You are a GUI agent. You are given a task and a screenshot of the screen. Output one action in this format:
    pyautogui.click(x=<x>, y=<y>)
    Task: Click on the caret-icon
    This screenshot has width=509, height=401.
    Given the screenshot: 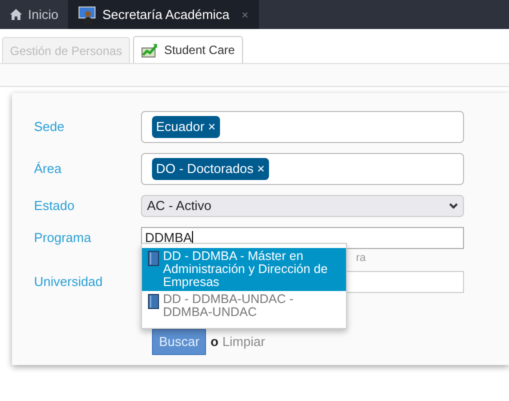 What is the action you would take?
    pyautogui.click(x=453, y=206)
    